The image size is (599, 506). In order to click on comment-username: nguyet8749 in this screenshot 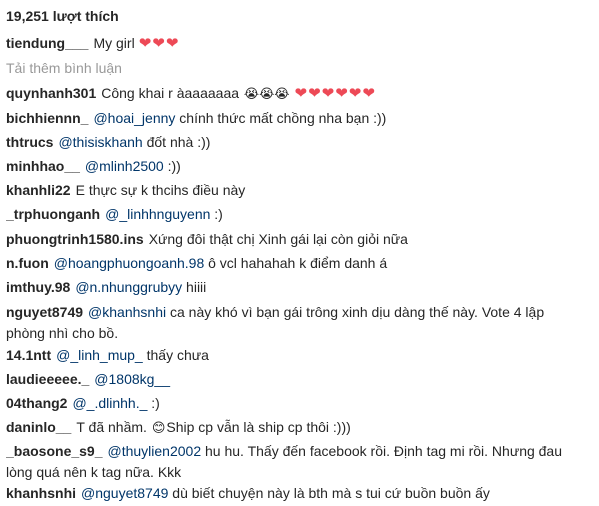, I will do `click(44, 312)`.